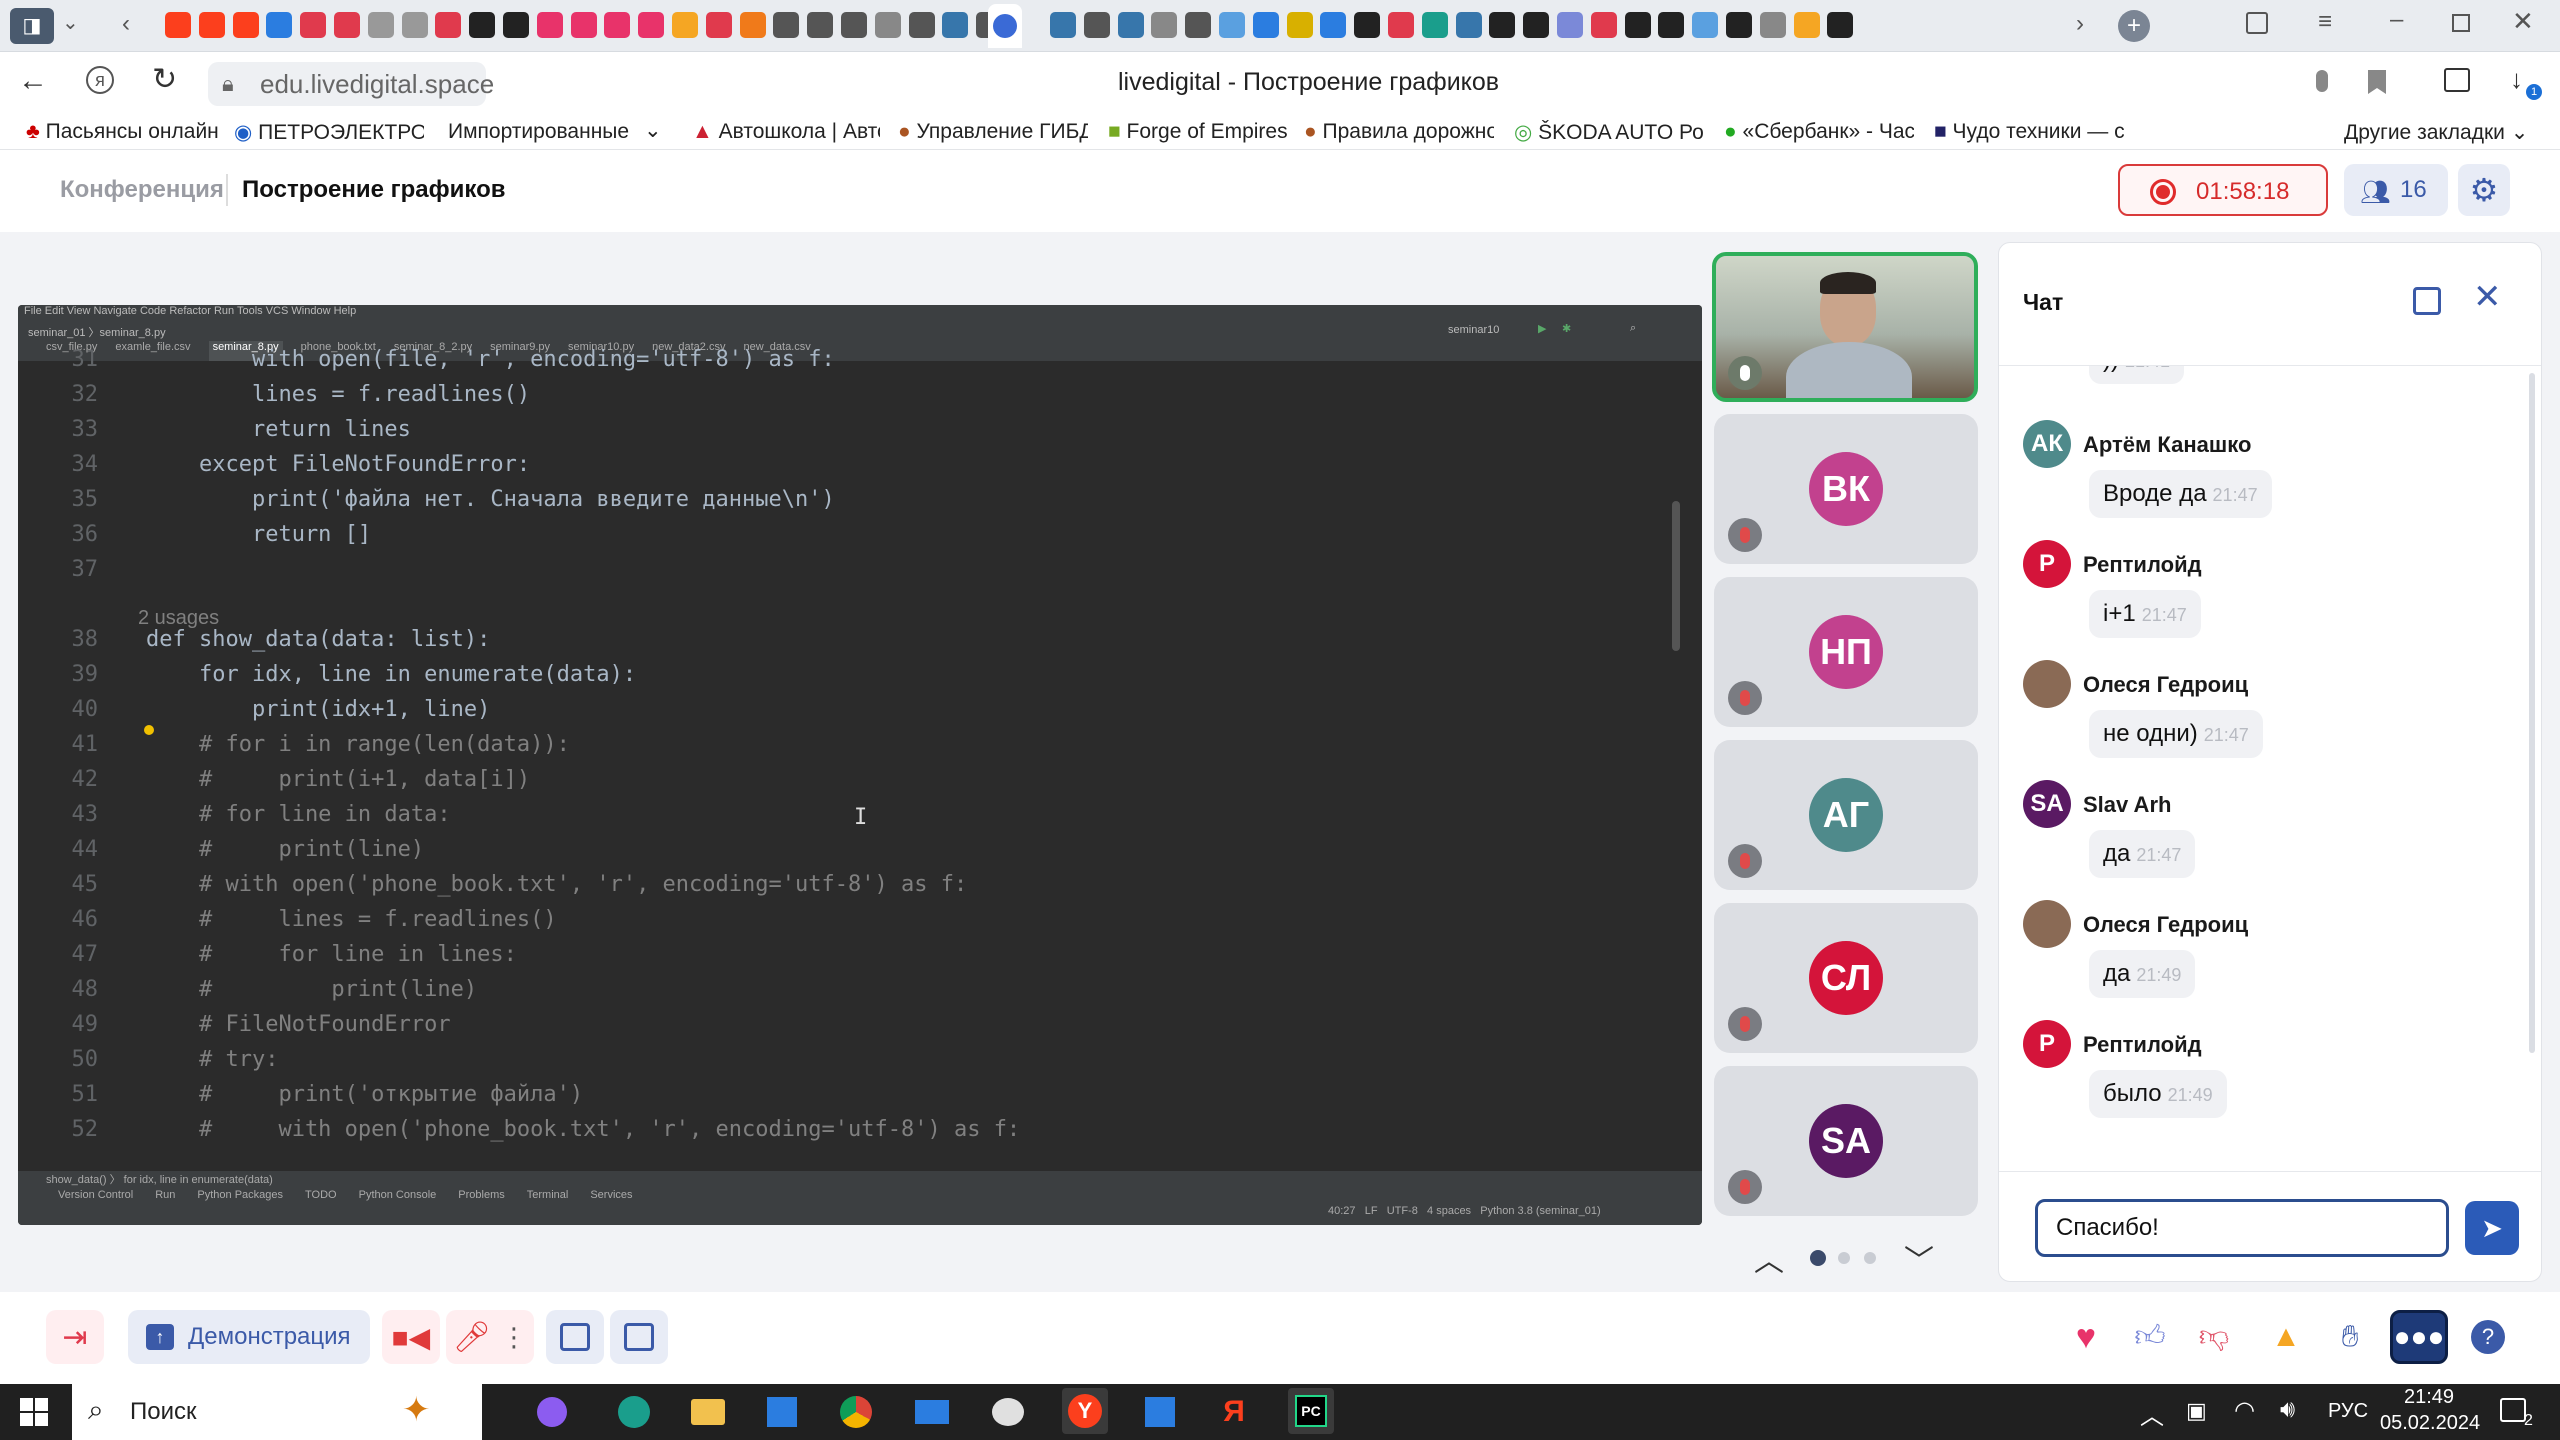 The height and width of the screenshot is (1440, 2560). What do you see at coordinates (1845, 327) in the screenshot?
I see `self-video-tile` at bounding box center [1845, 327].